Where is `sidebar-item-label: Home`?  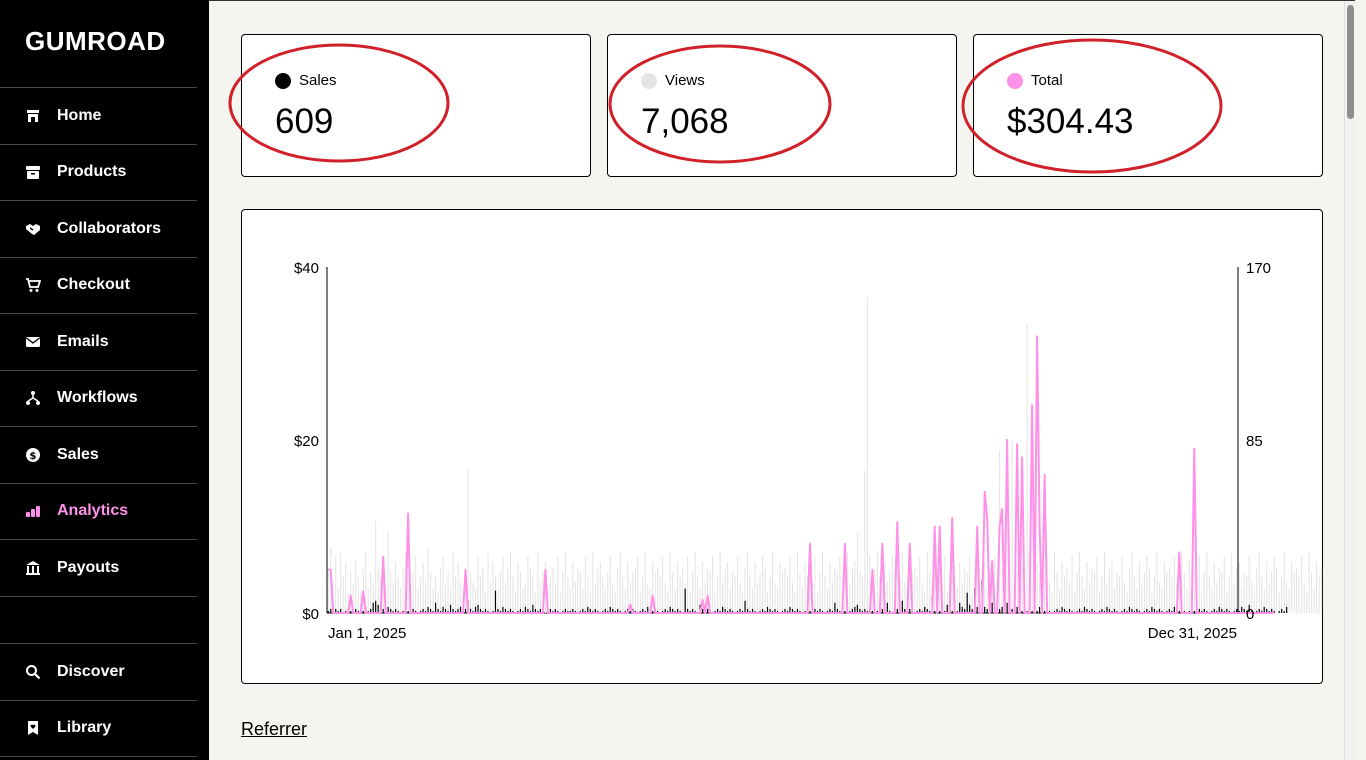
sidebar-item-label: Home is located at coordinates (79, 115).